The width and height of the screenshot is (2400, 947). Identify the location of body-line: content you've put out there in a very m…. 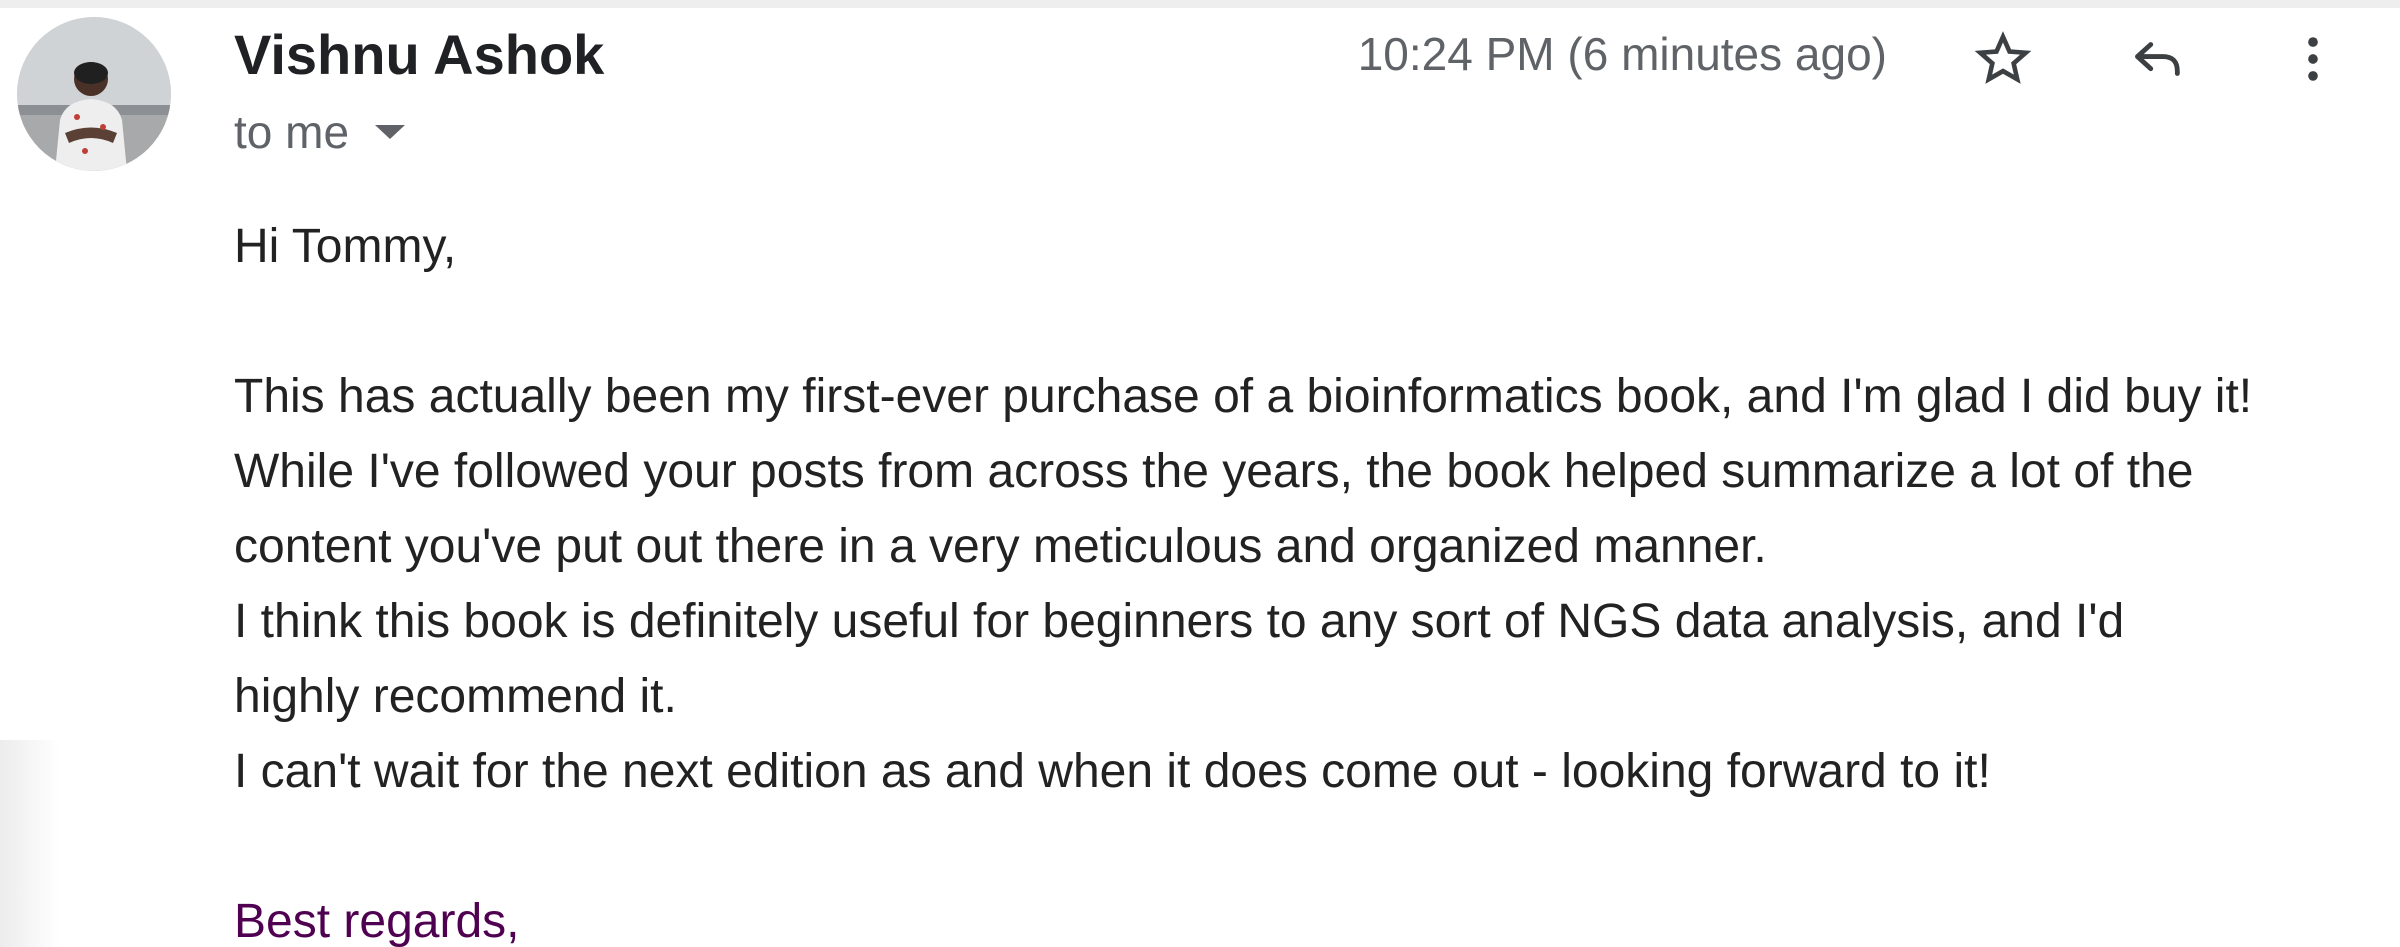
(1000, 546).